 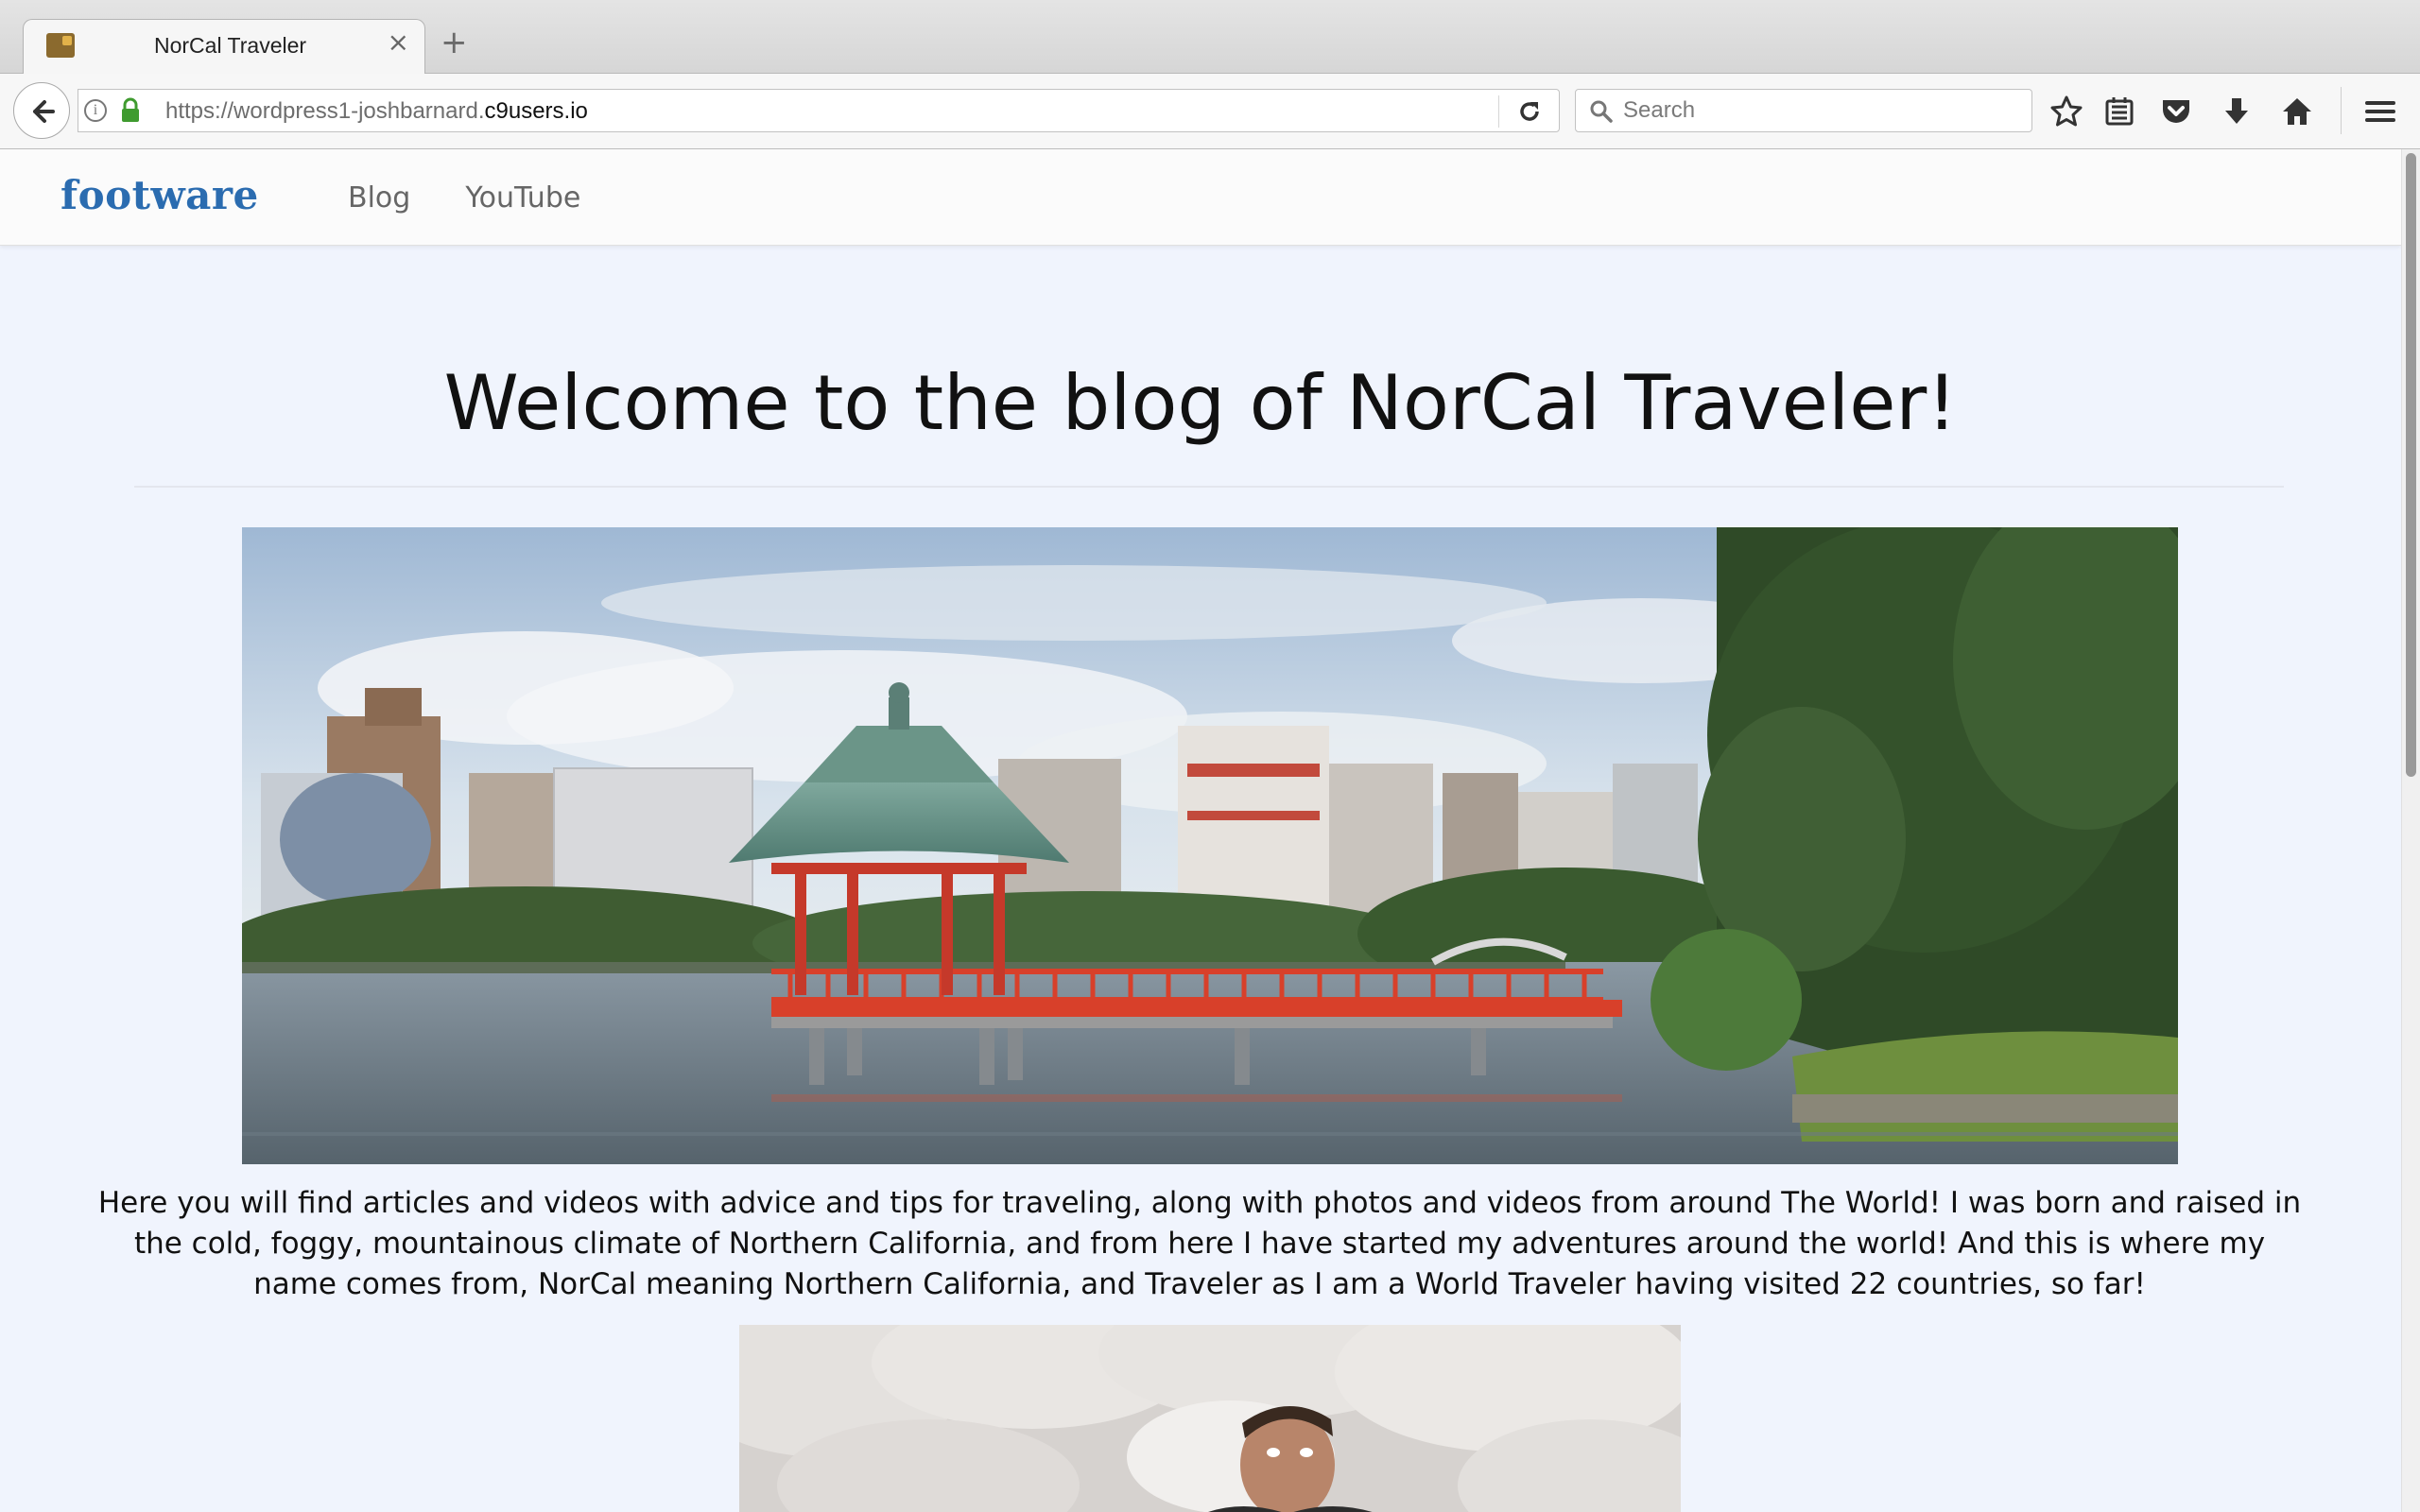 I want to click on site-nav: Blog YouTube, so click(x=464, y=198).